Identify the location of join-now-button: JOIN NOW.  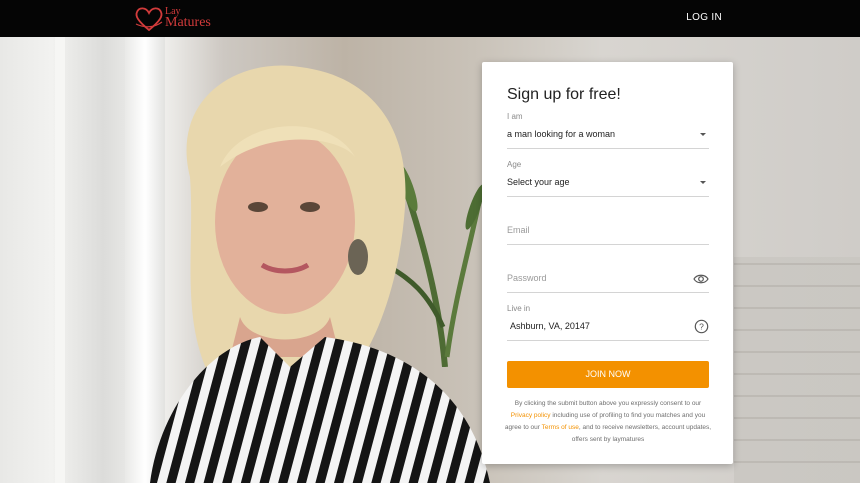
(608, 374).